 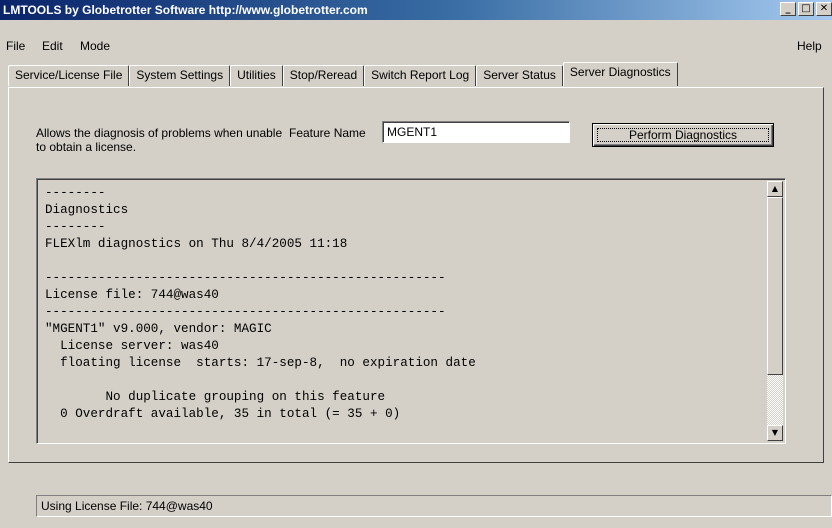 I want to click on perform-diagnostics-button: Perform Diagnostics, so click(x=683, y=135).